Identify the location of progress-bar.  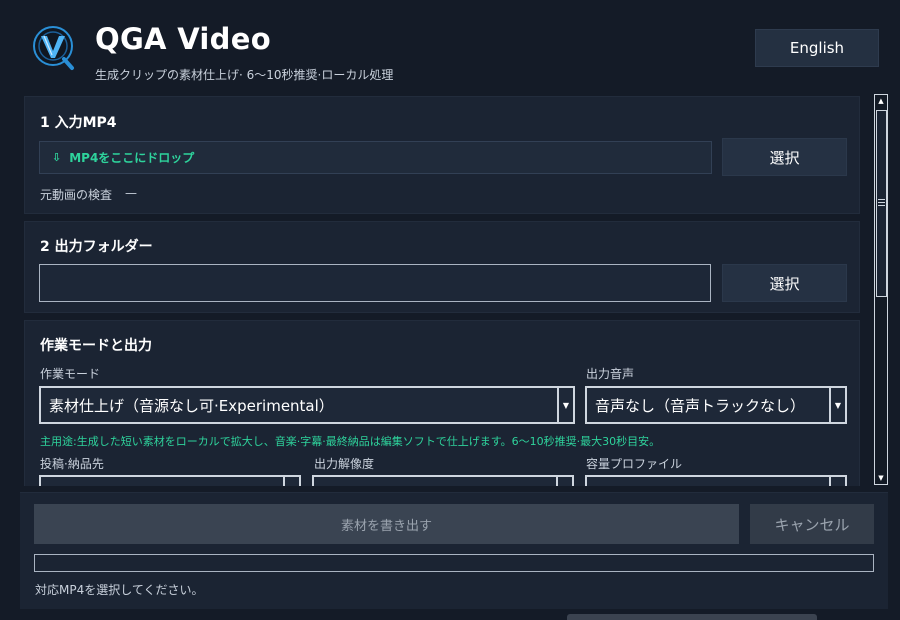
(454, 563).